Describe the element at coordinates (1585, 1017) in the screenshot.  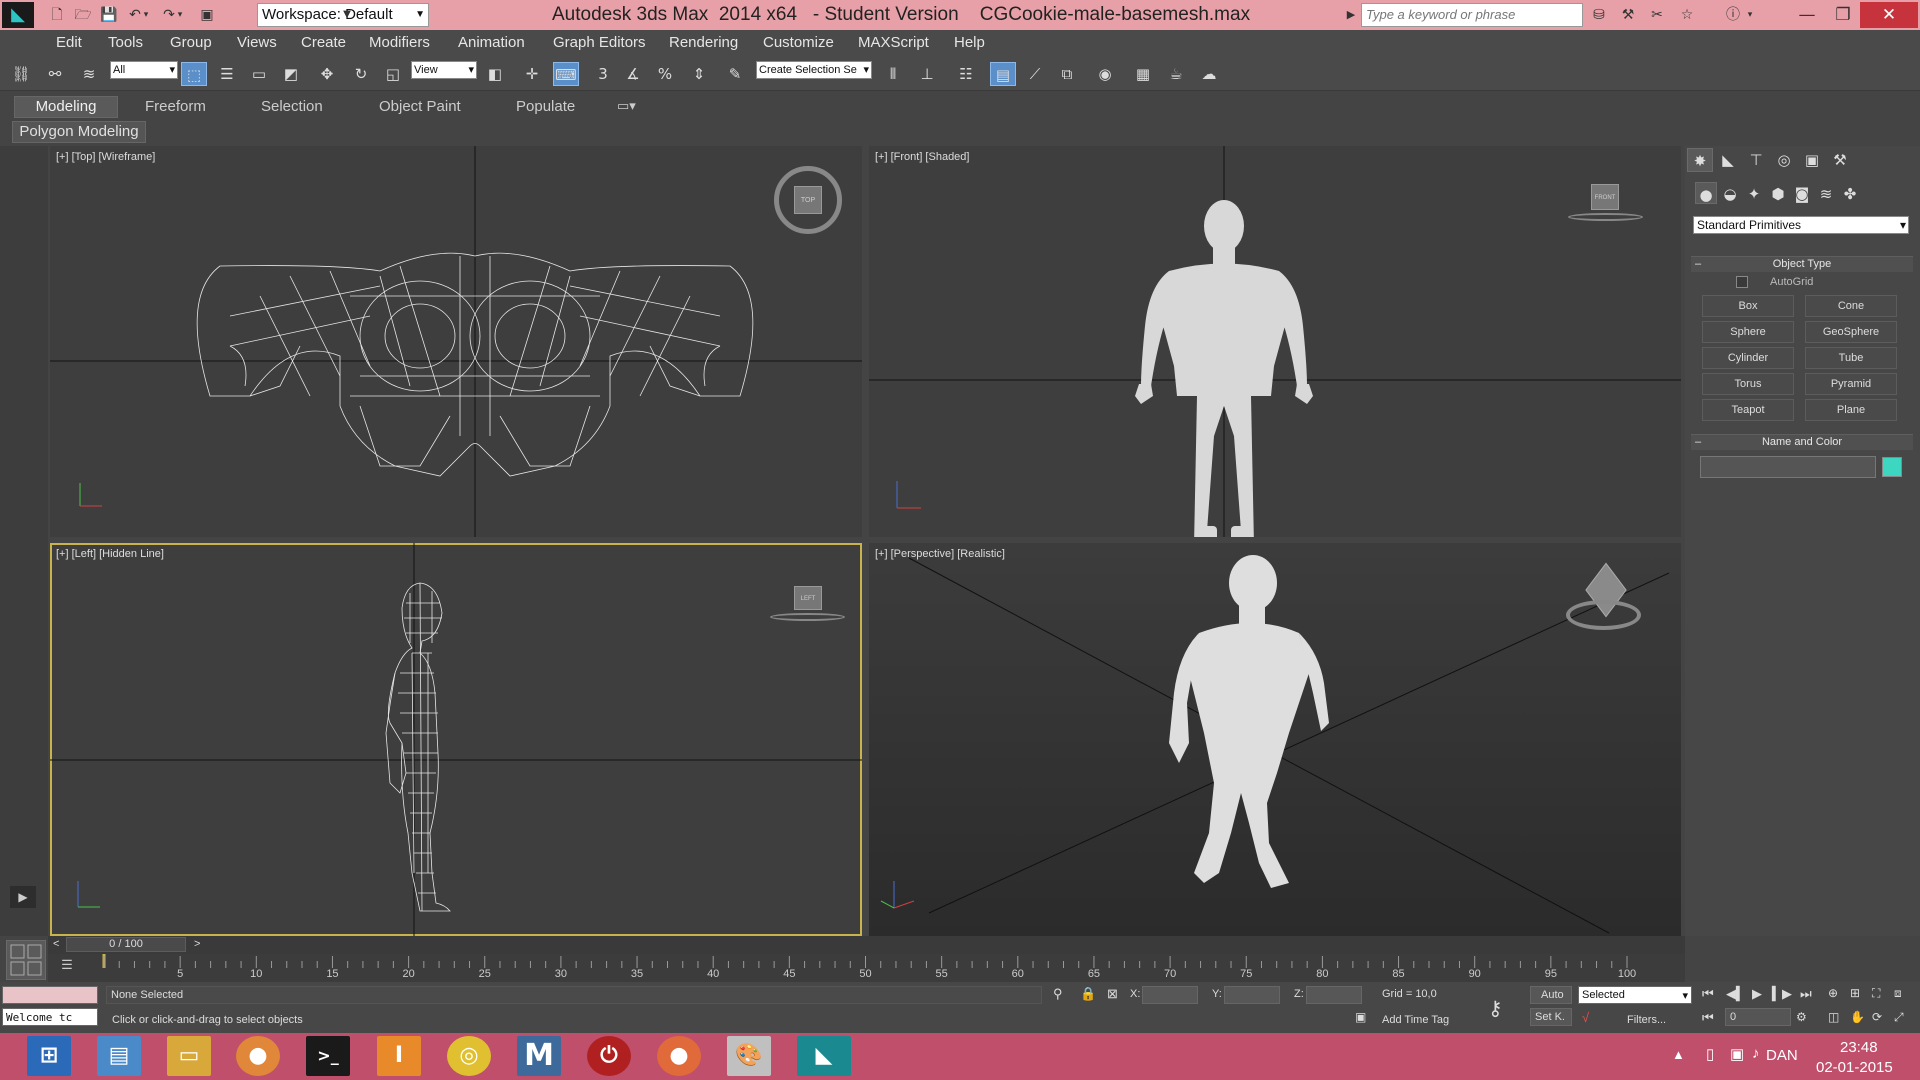
I see `key-filters-curve-icon: √` at that location.